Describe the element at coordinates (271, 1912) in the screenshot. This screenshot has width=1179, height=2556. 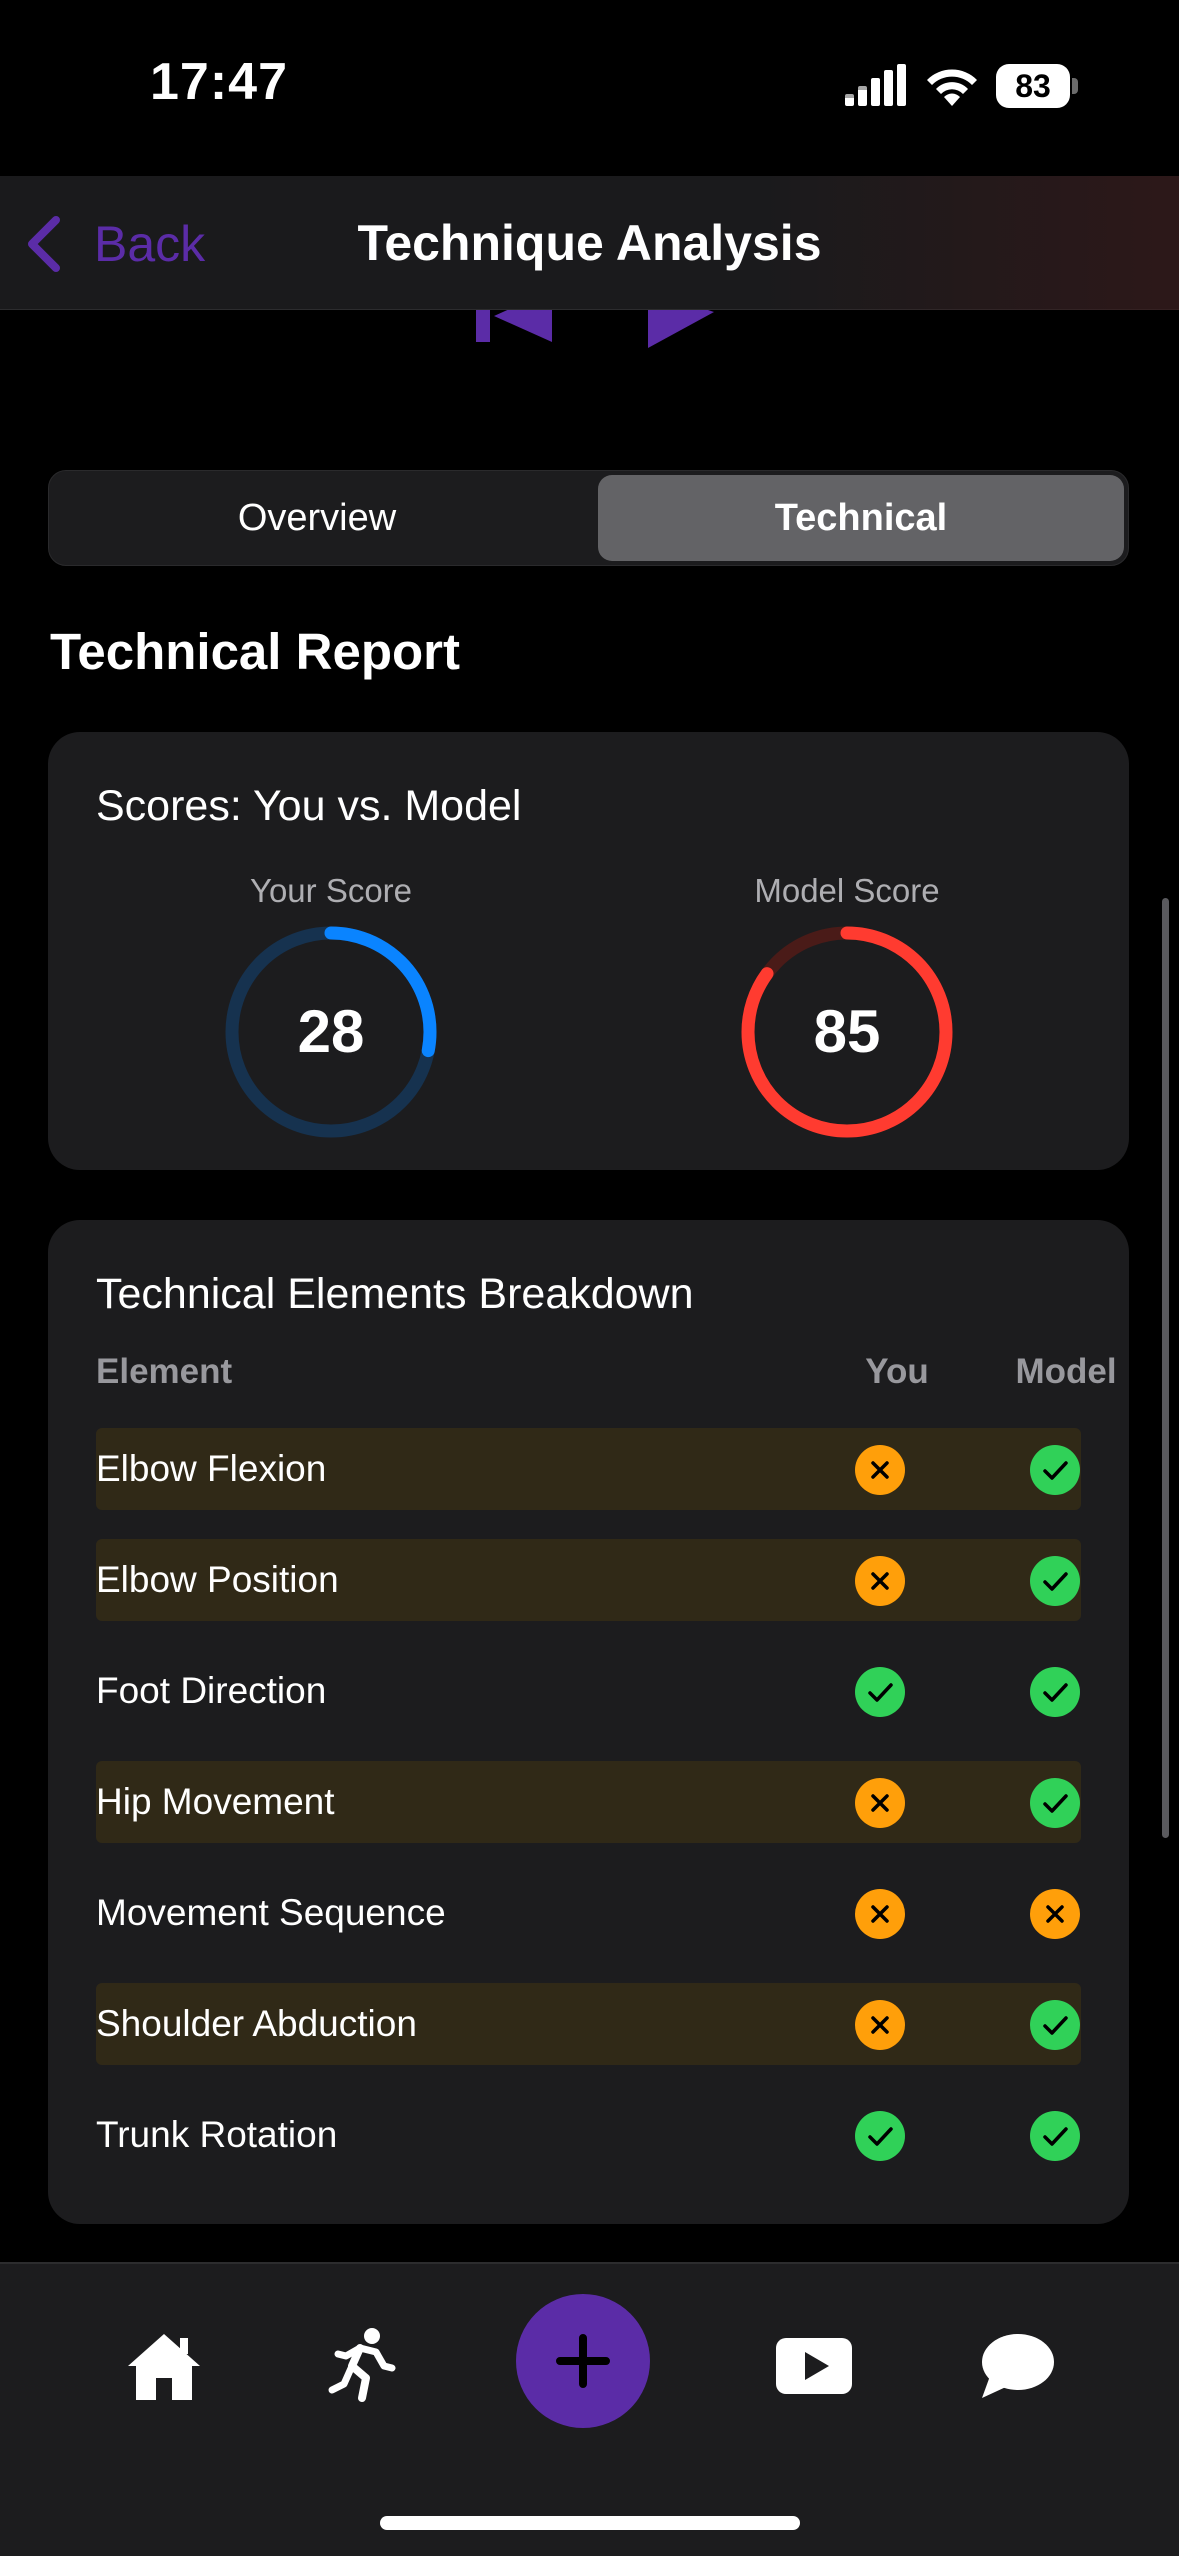
I see `element-label: Movement Sequence` at that location.